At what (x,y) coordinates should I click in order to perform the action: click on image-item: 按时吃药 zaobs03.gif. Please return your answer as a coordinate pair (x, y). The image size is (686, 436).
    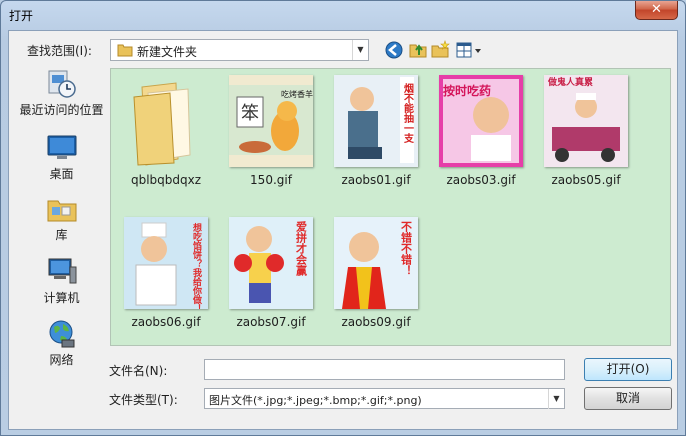
    Looking at the image, I should click on (481, 138).